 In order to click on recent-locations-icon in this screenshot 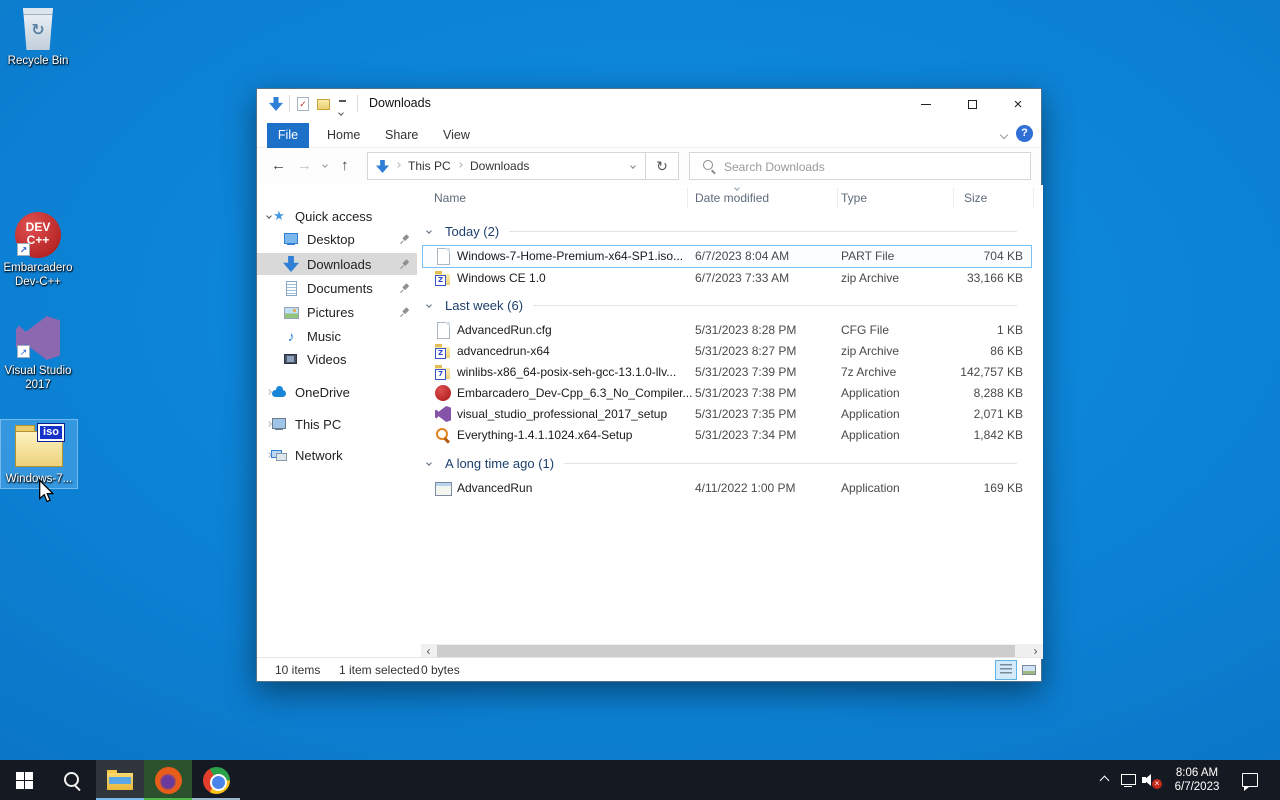, I will do `click(325, 165)`.